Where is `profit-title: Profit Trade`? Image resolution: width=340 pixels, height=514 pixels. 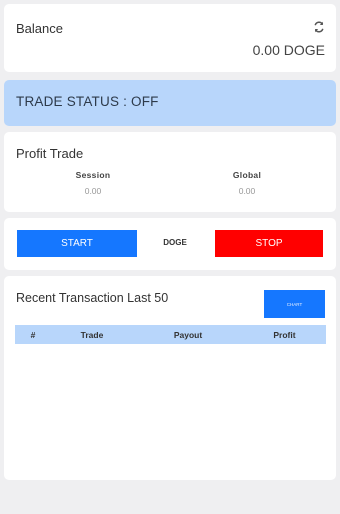 profit-title: Profit Trade is located at coordinates (50, 153).